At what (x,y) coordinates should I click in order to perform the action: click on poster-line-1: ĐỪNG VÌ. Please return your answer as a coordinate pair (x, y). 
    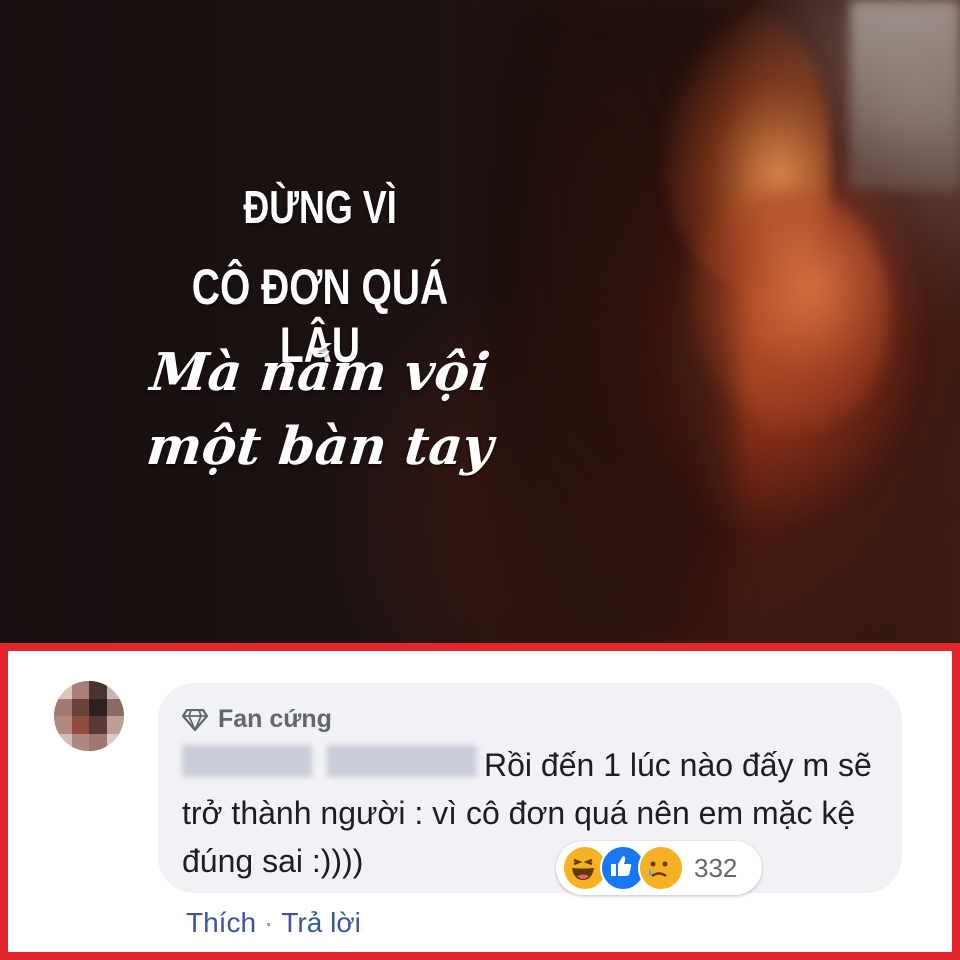
    Looking at the image, I should click on (320, 207).